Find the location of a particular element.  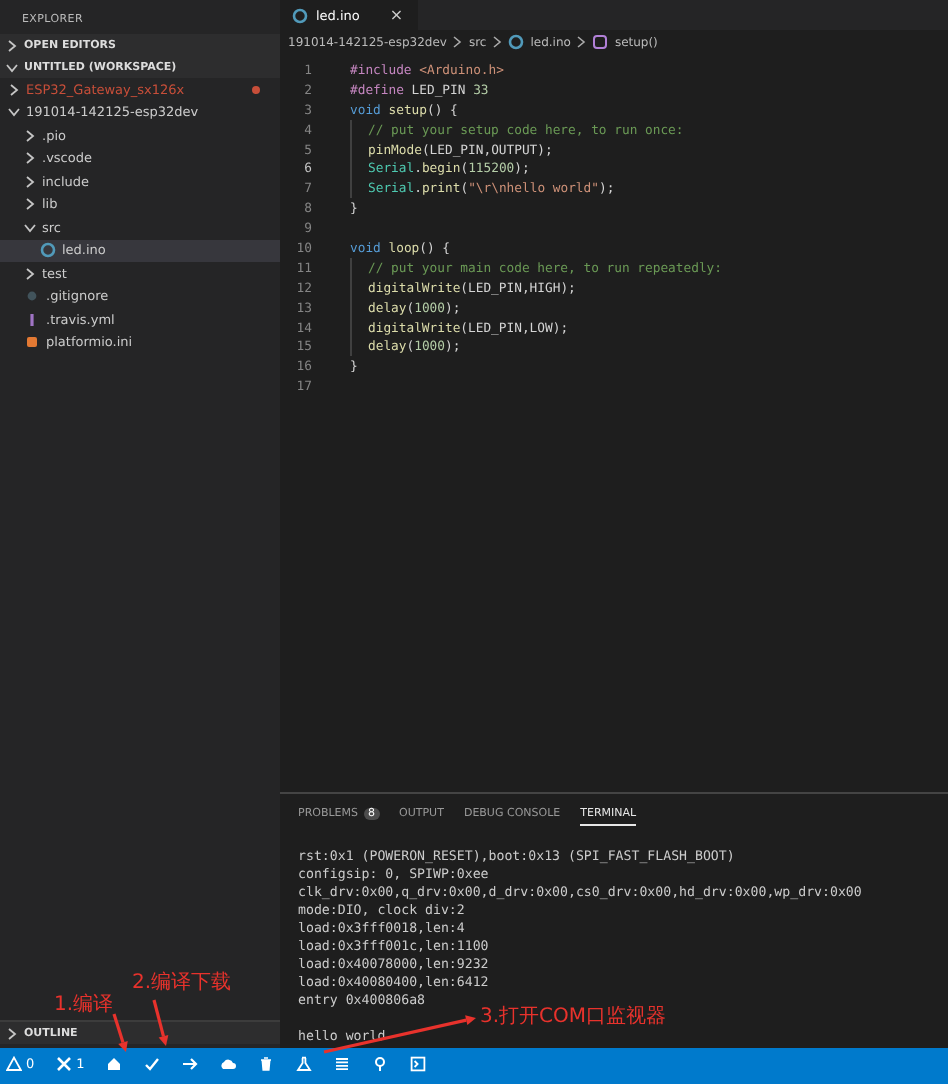

cube-icon is located at coordinates (600, 42).